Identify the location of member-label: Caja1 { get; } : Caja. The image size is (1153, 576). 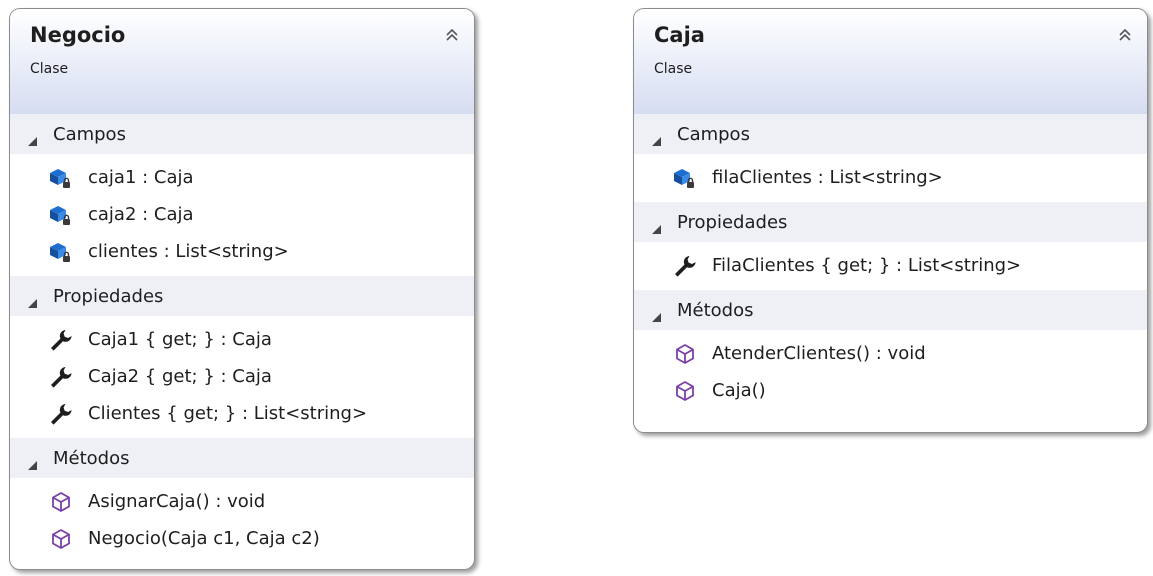
(180, 339).